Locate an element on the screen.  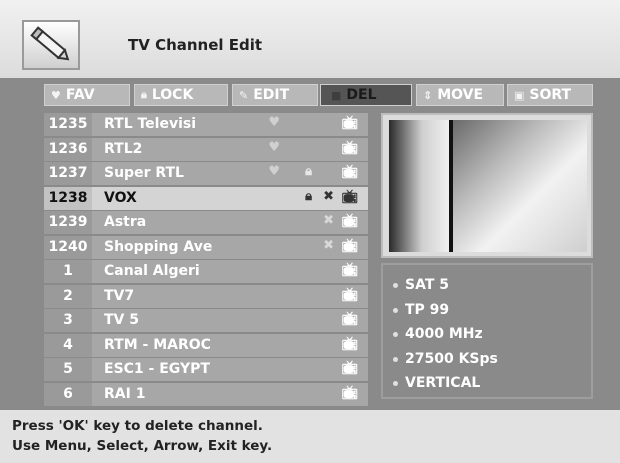
lock-button: 🔒︎ LOCK is located at coordinates (181, 95).